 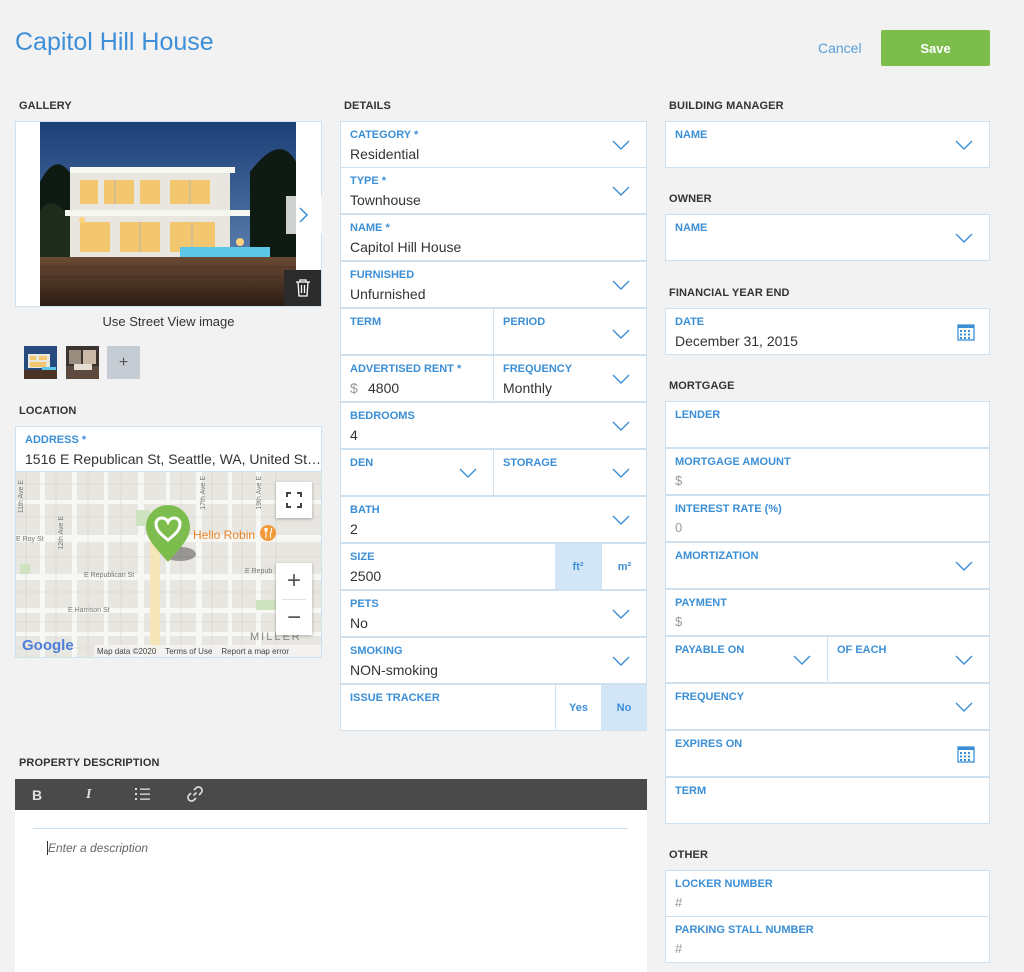 What do you see at coordinates (827, 612) in the screenshot?
I see `payment-field: PAYMENT $` at bounding box center [827, 612].